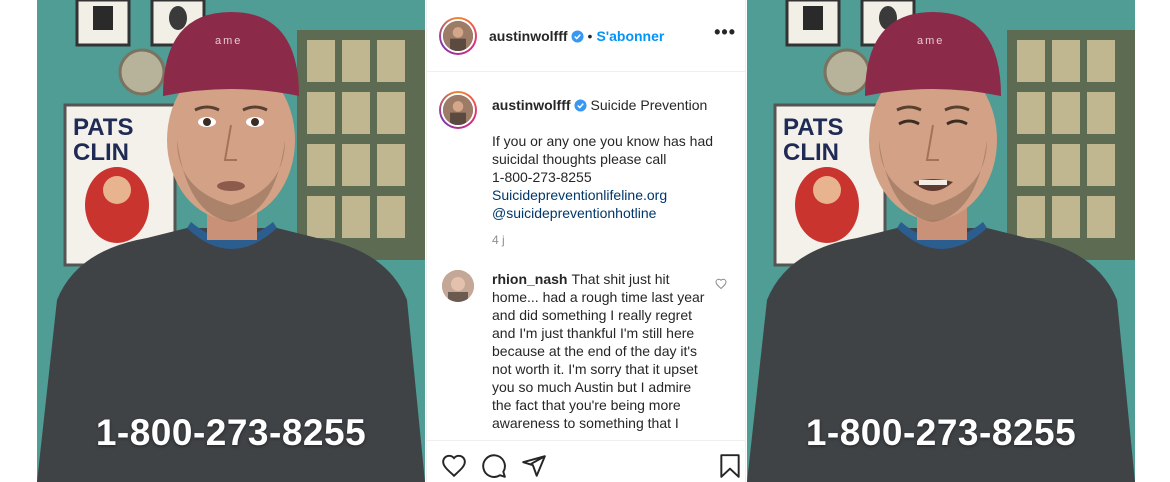 This screenshot has width=1170, height=482. I want to click on share-button, so click(534, 466).